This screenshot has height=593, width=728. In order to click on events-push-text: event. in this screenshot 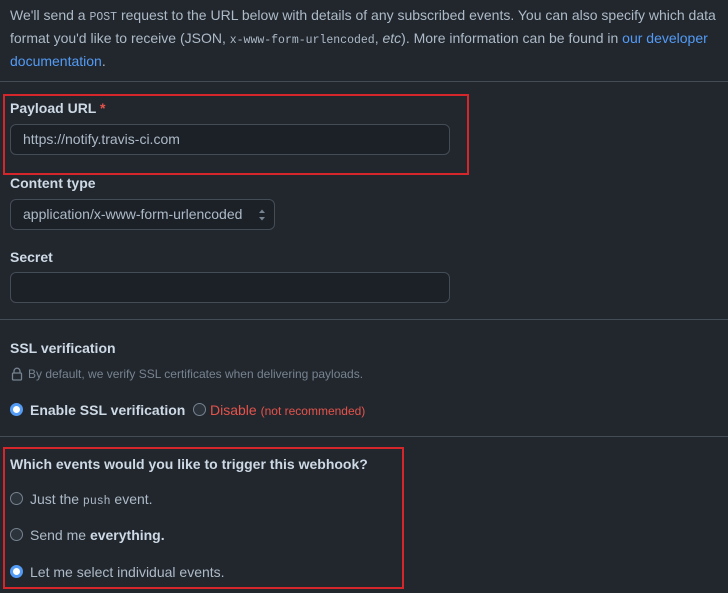, I will do `click(131, 499)`.